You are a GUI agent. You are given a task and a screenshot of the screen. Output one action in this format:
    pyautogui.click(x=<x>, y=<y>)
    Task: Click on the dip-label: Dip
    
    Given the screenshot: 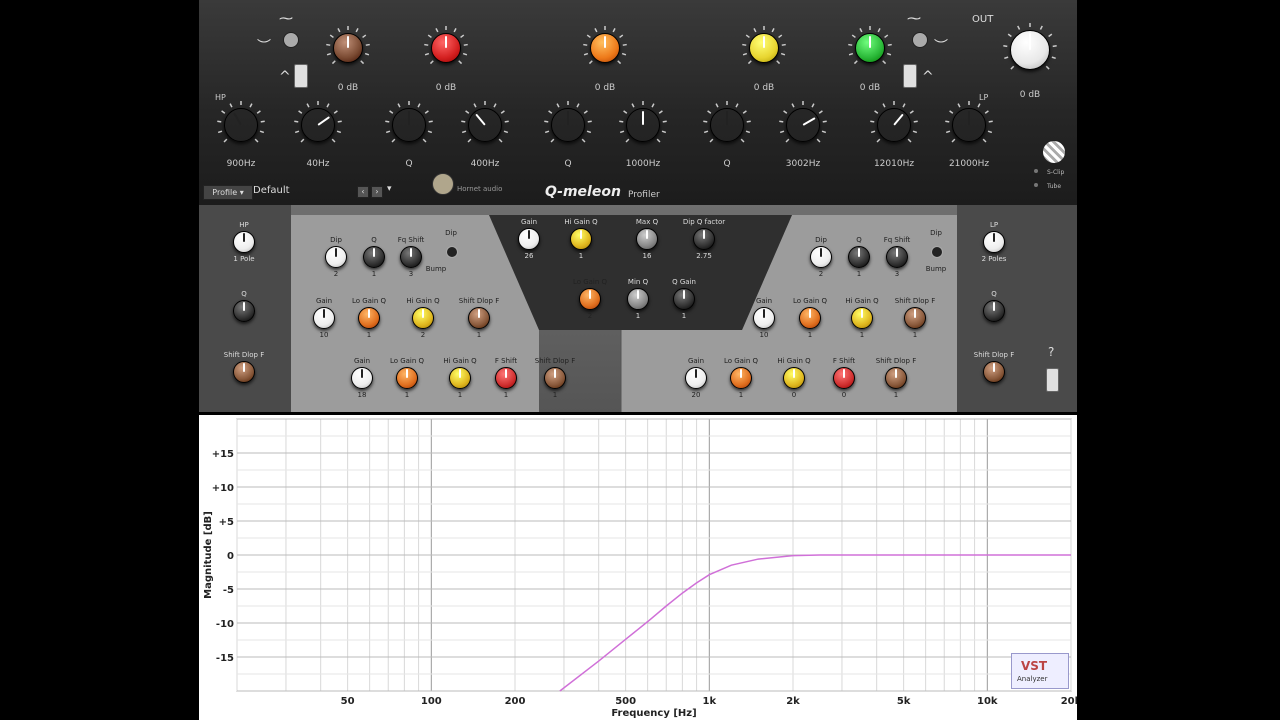 What is the action you would take?
    pyautogui.click(x=451, y=233)
    